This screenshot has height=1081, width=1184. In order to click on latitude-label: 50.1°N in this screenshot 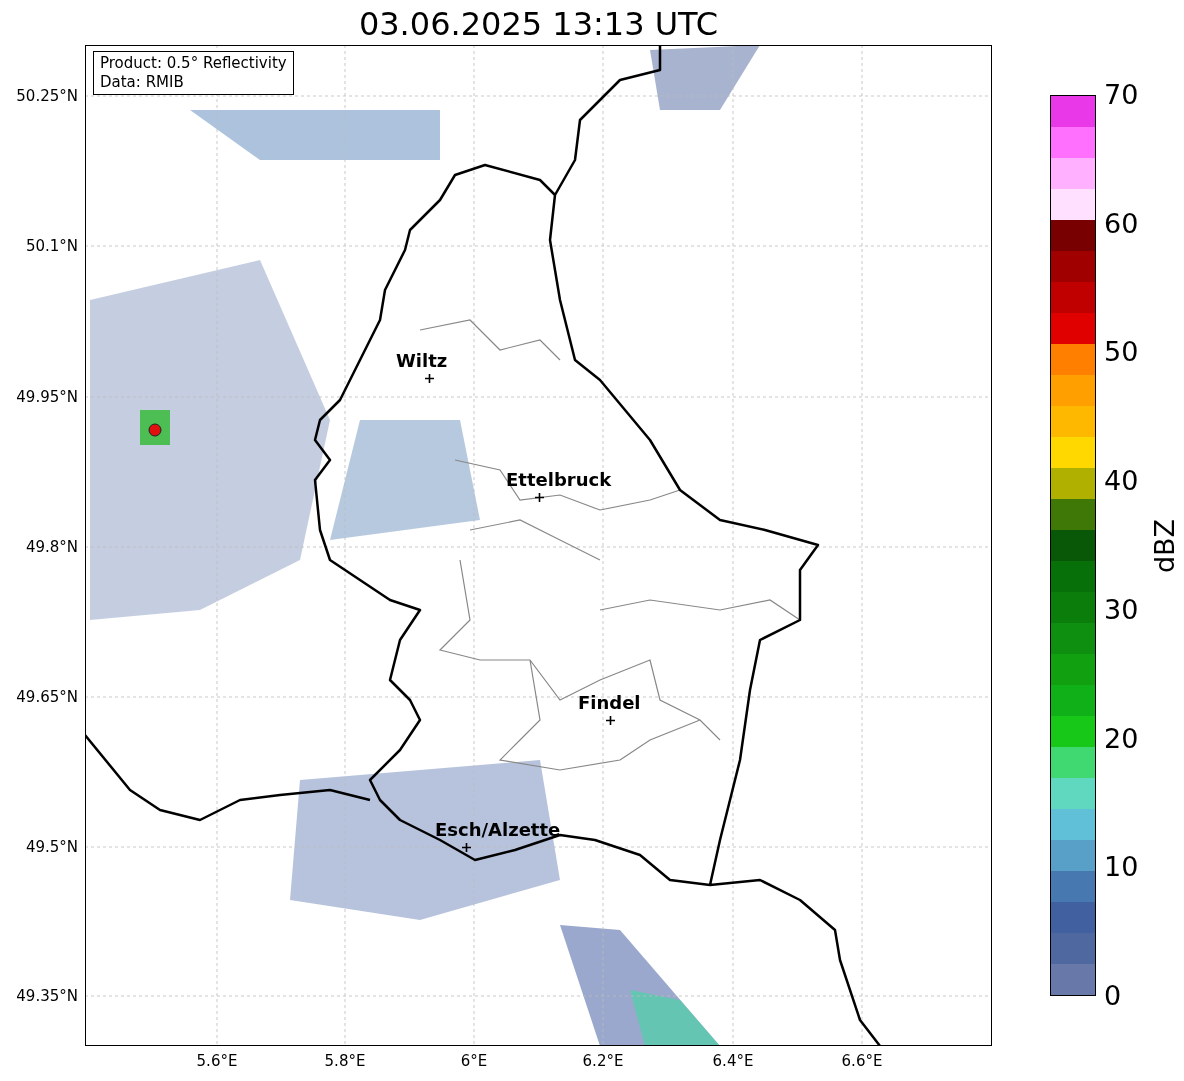, I will do `click(51, 246)`.